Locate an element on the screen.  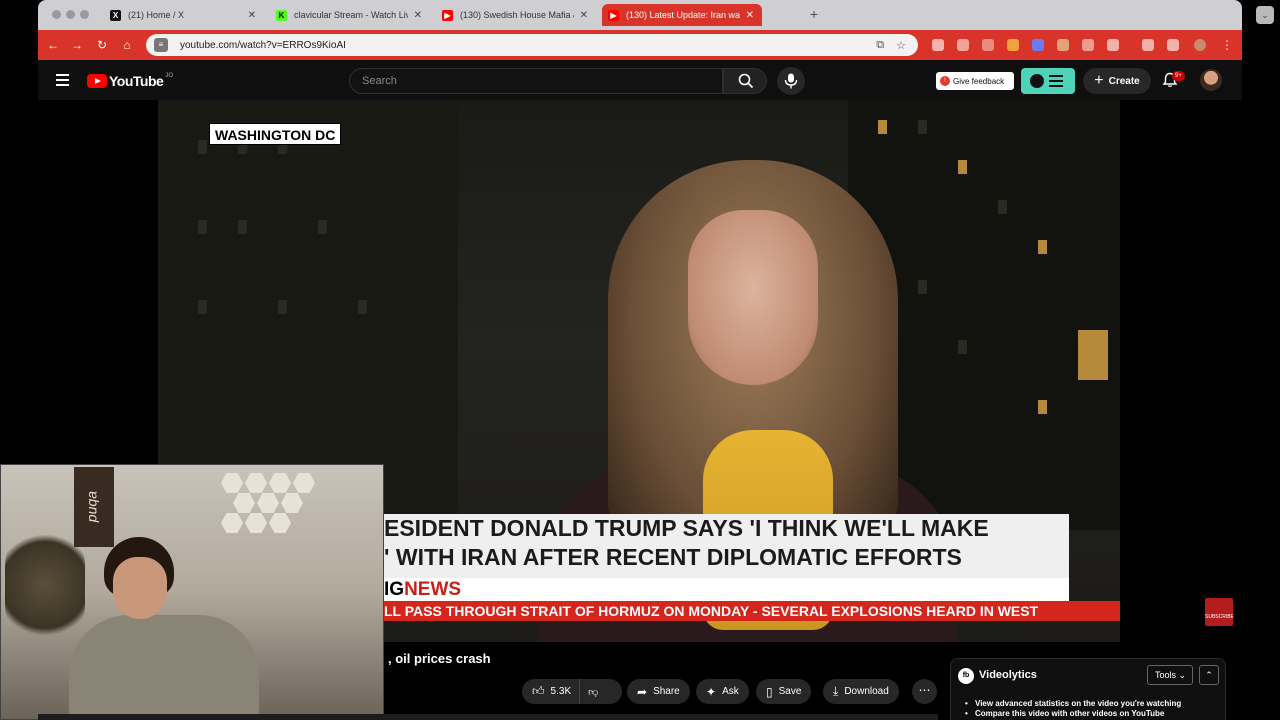
download-icon: ⤓ is located at coordinates (836, 691).